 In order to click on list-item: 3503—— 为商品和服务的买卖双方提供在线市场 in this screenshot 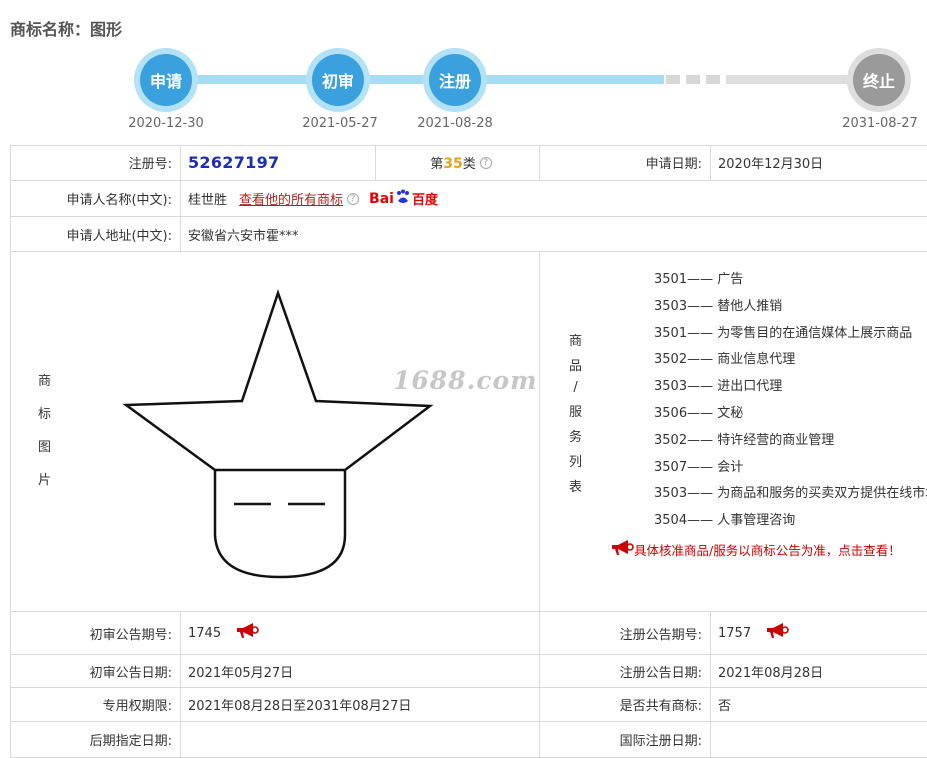, I will do `click(790, 494)`.